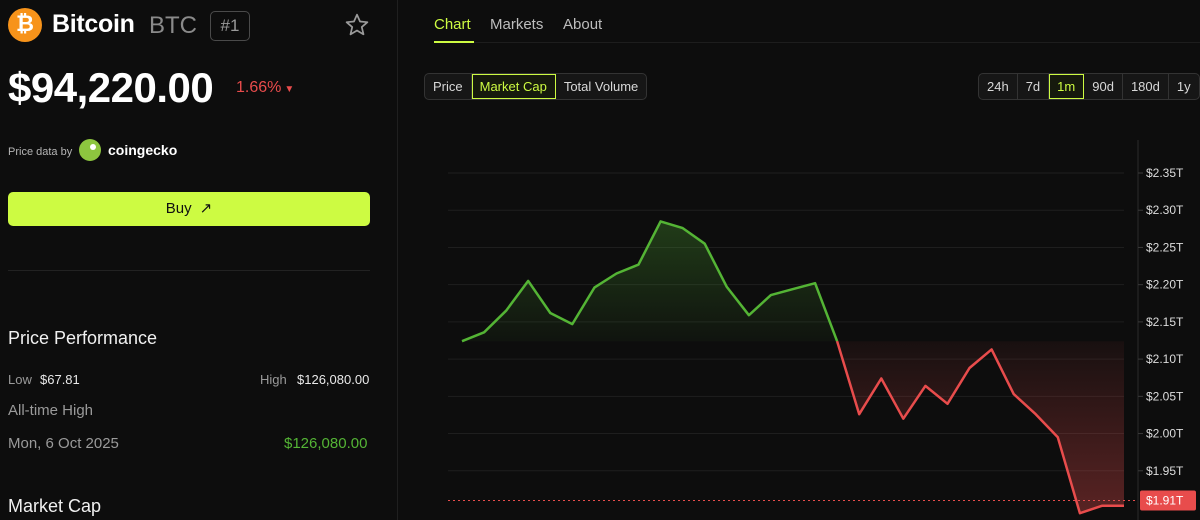 The height and width of the screenshot is (520, 1200). I want to click on chart-type-selector: Price Market Cap Total Volume, so click(536, 86).